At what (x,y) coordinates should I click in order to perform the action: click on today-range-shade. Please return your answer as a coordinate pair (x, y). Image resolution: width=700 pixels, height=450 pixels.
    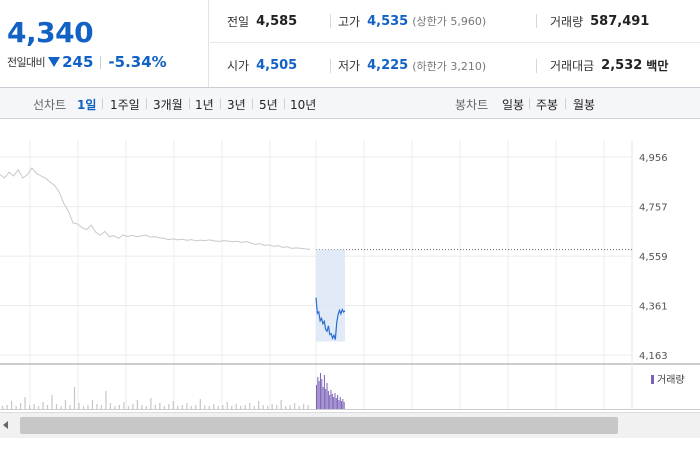
    Looking at the image, I should click on (330, 295).